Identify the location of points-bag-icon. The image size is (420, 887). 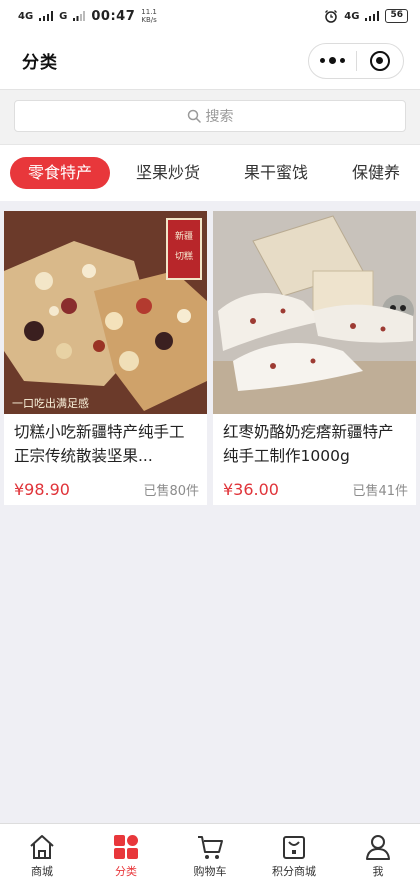
(294, 847).